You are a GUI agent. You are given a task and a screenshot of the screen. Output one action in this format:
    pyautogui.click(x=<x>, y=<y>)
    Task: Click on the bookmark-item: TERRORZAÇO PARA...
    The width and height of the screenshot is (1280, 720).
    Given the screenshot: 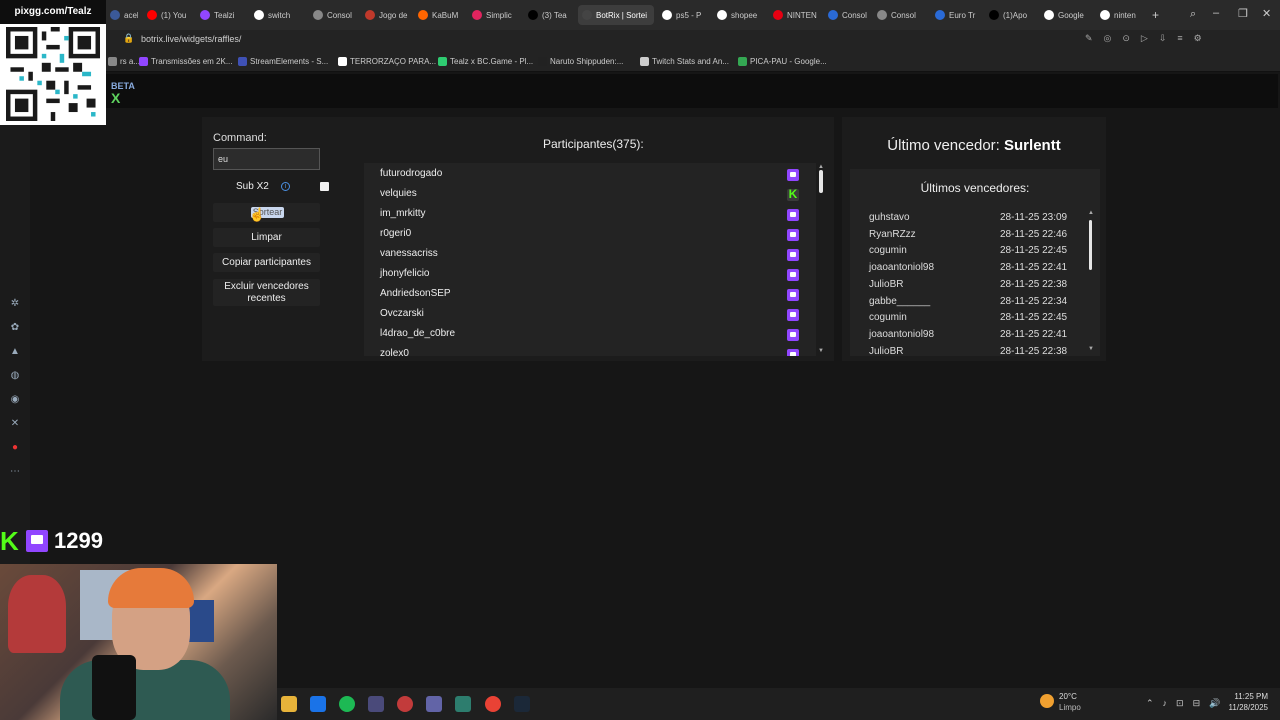 What is the action you would take?
    pyautogui.click(x=387, y=61)
    